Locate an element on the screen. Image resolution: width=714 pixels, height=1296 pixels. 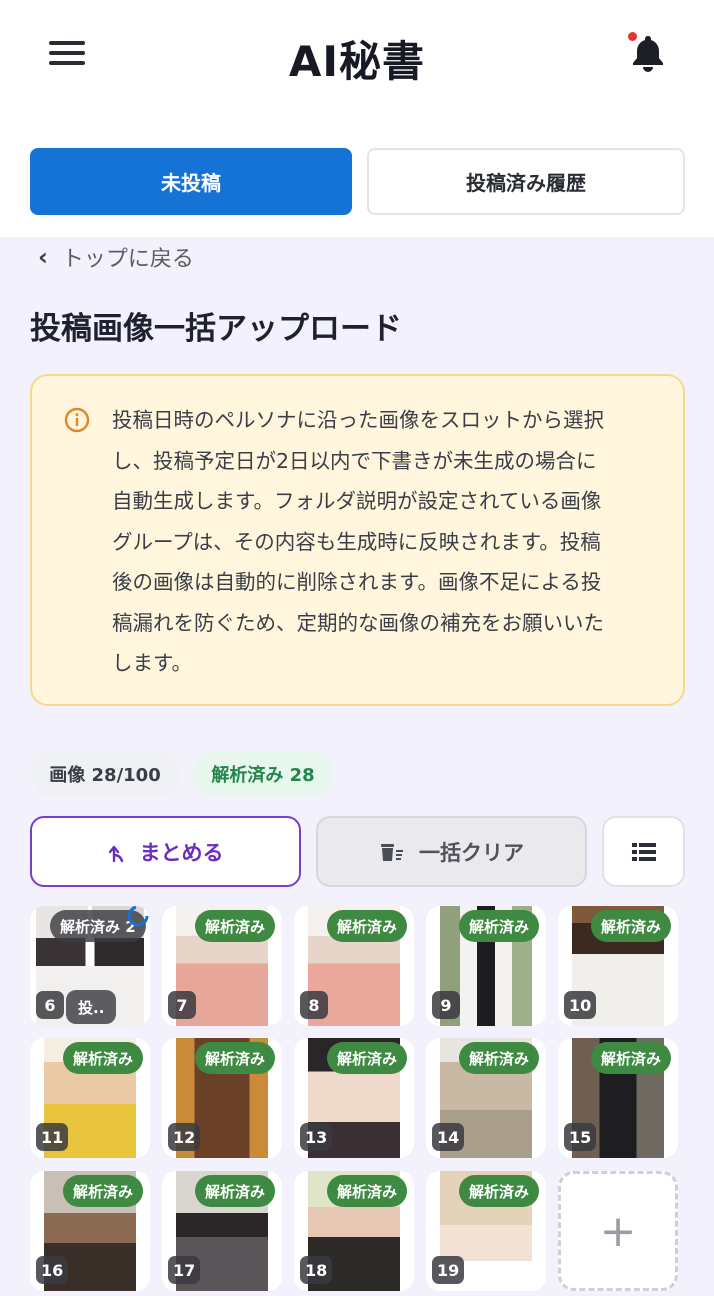
image-tile: 解析済み 7 is located at coordinates (222, 966).